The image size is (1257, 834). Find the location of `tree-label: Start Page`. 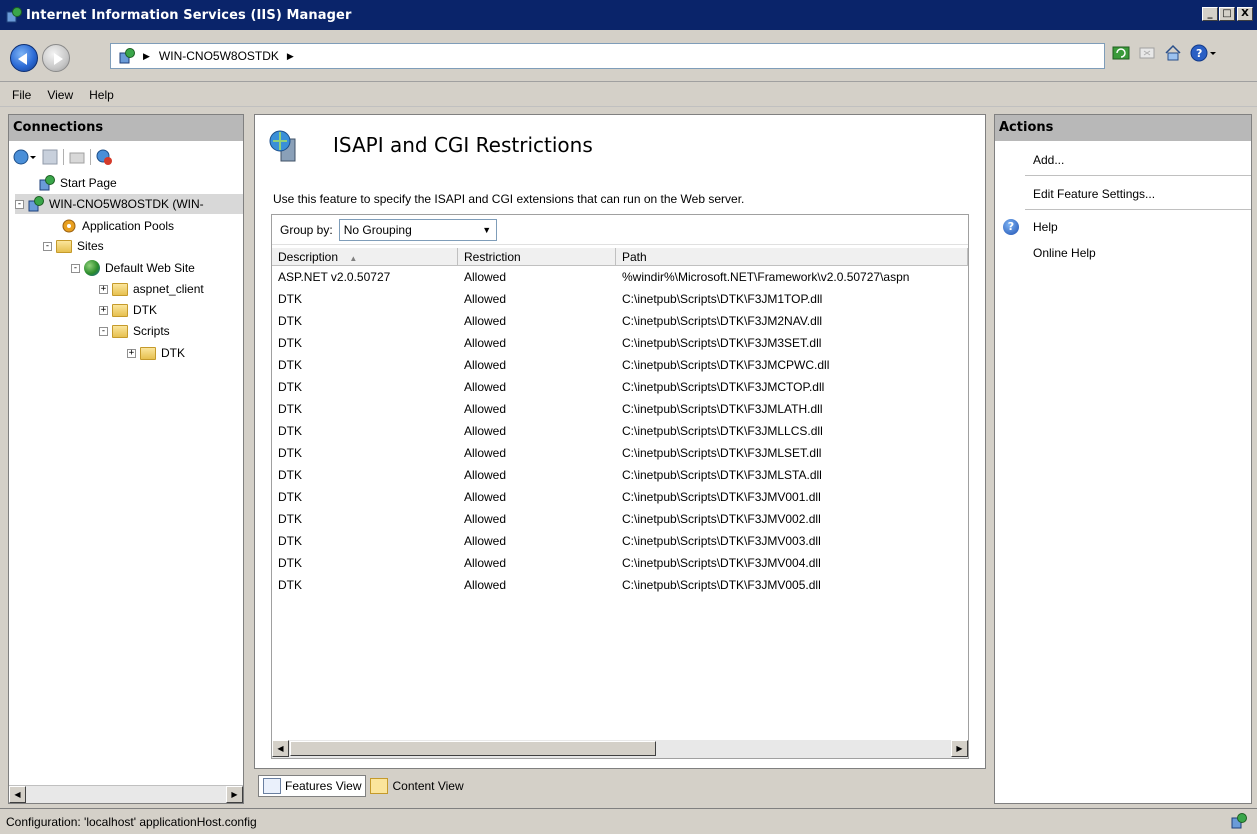

tree-label: Start Page is located at coordinates (88, 183).